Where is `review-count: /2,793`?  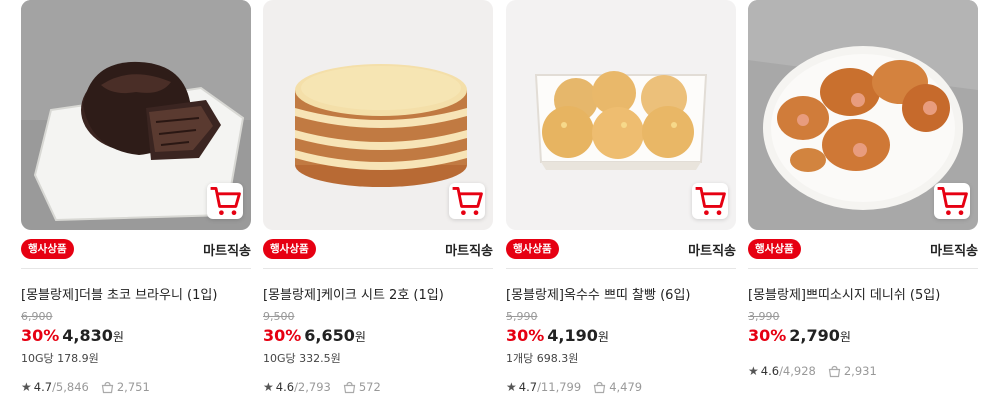 review-count: /2,793 is located at coordinates (312, 387).